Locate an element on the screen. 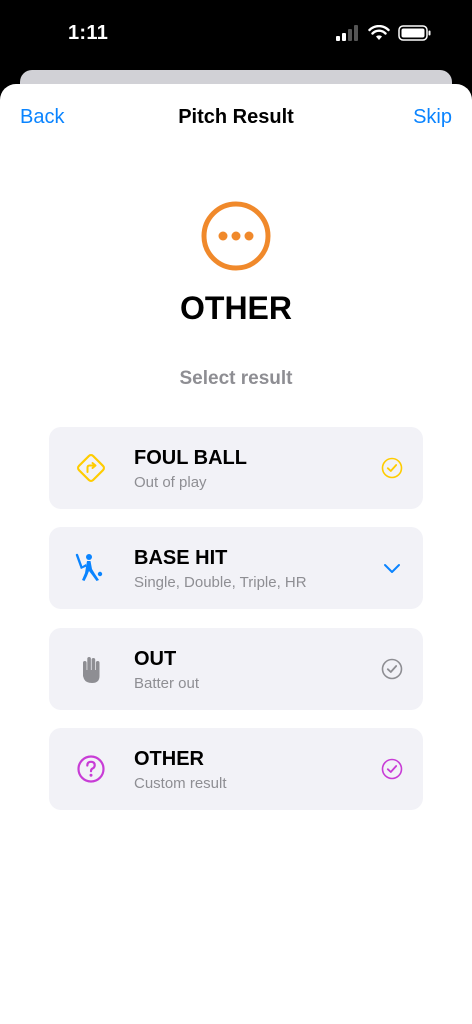  option-subtitle: Single, Double, Triple, HR is located at coordinates (220, 582).